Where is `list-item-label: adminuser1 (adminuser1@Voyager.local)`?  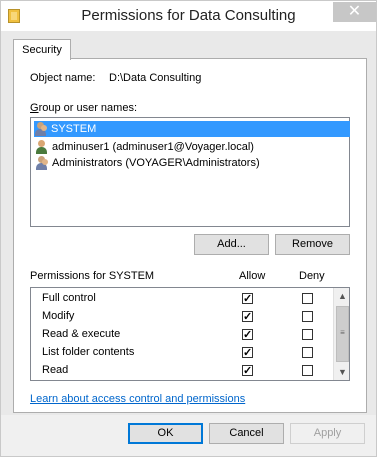 list-item-label: adminuser1 (adminuser1@Voyager.local) is located at coordinates (153, 147).